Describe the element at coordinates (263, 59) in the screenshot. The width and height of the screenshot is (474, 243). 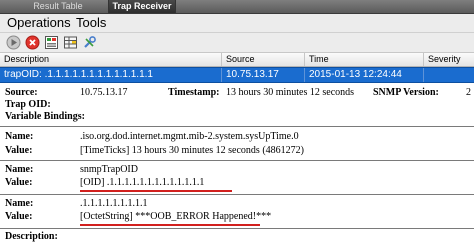
I see `column-header-source: Source` at that location.